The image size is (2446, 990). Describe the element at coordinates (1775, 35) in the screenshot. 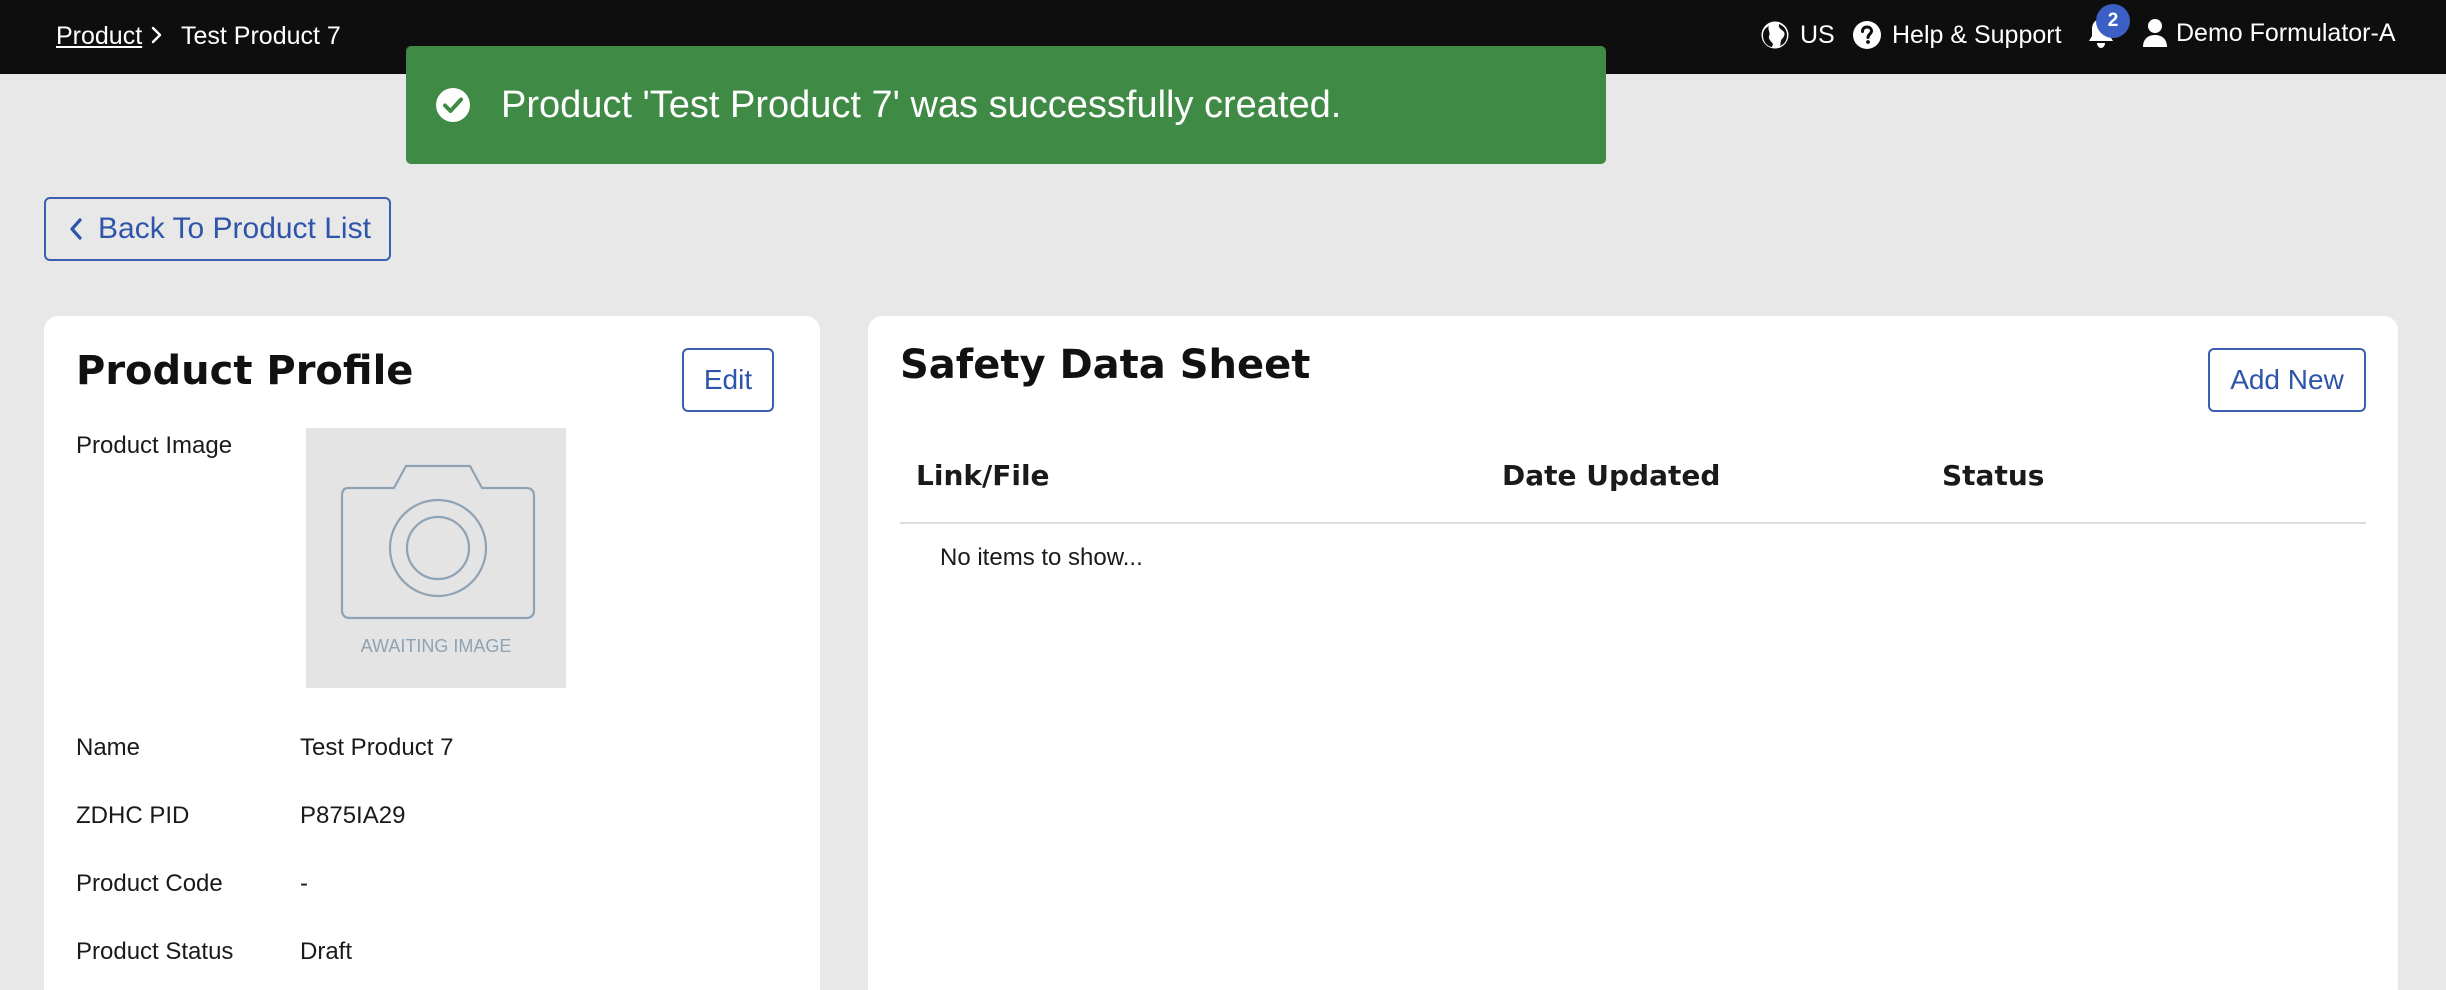

I see `globe-icon` at that location.